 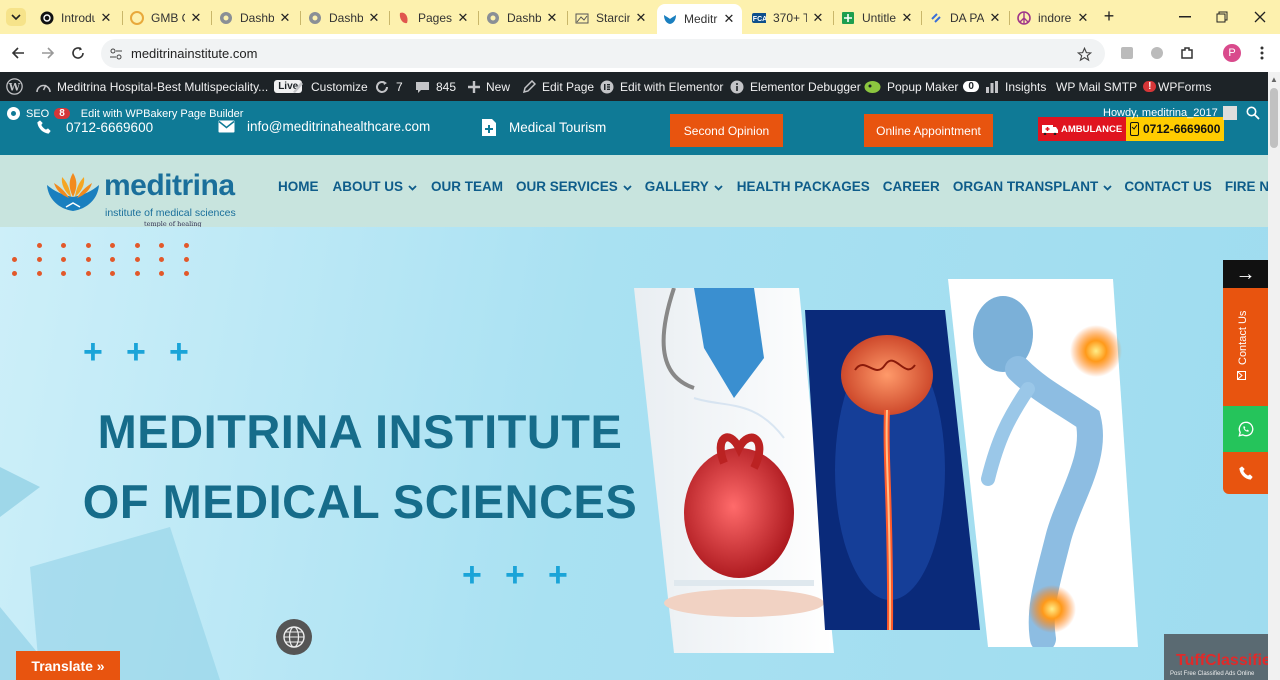 What do you see at coordinates (1106, 86) in the screenshot?
I see `wp-mail-smtp: WP Mail SMTP !` at bounding box center [1106, 86].